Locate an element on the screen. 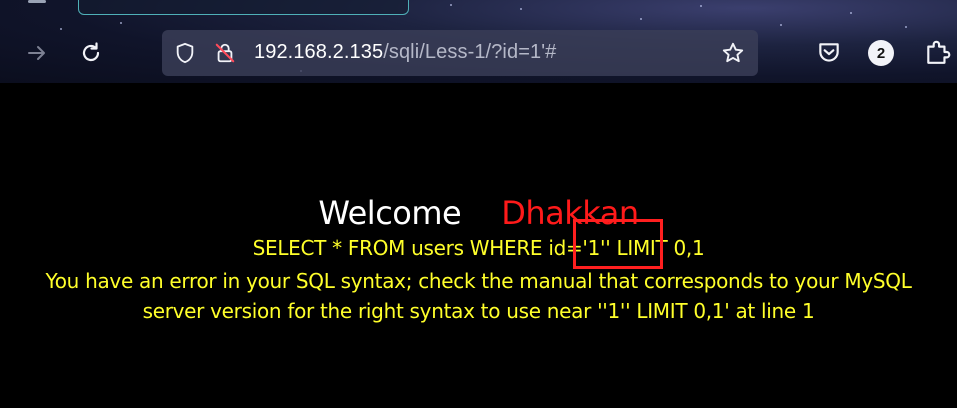 This screenshot has width=957, height=408. puzzle-icon is located at coordinates (938, 52).